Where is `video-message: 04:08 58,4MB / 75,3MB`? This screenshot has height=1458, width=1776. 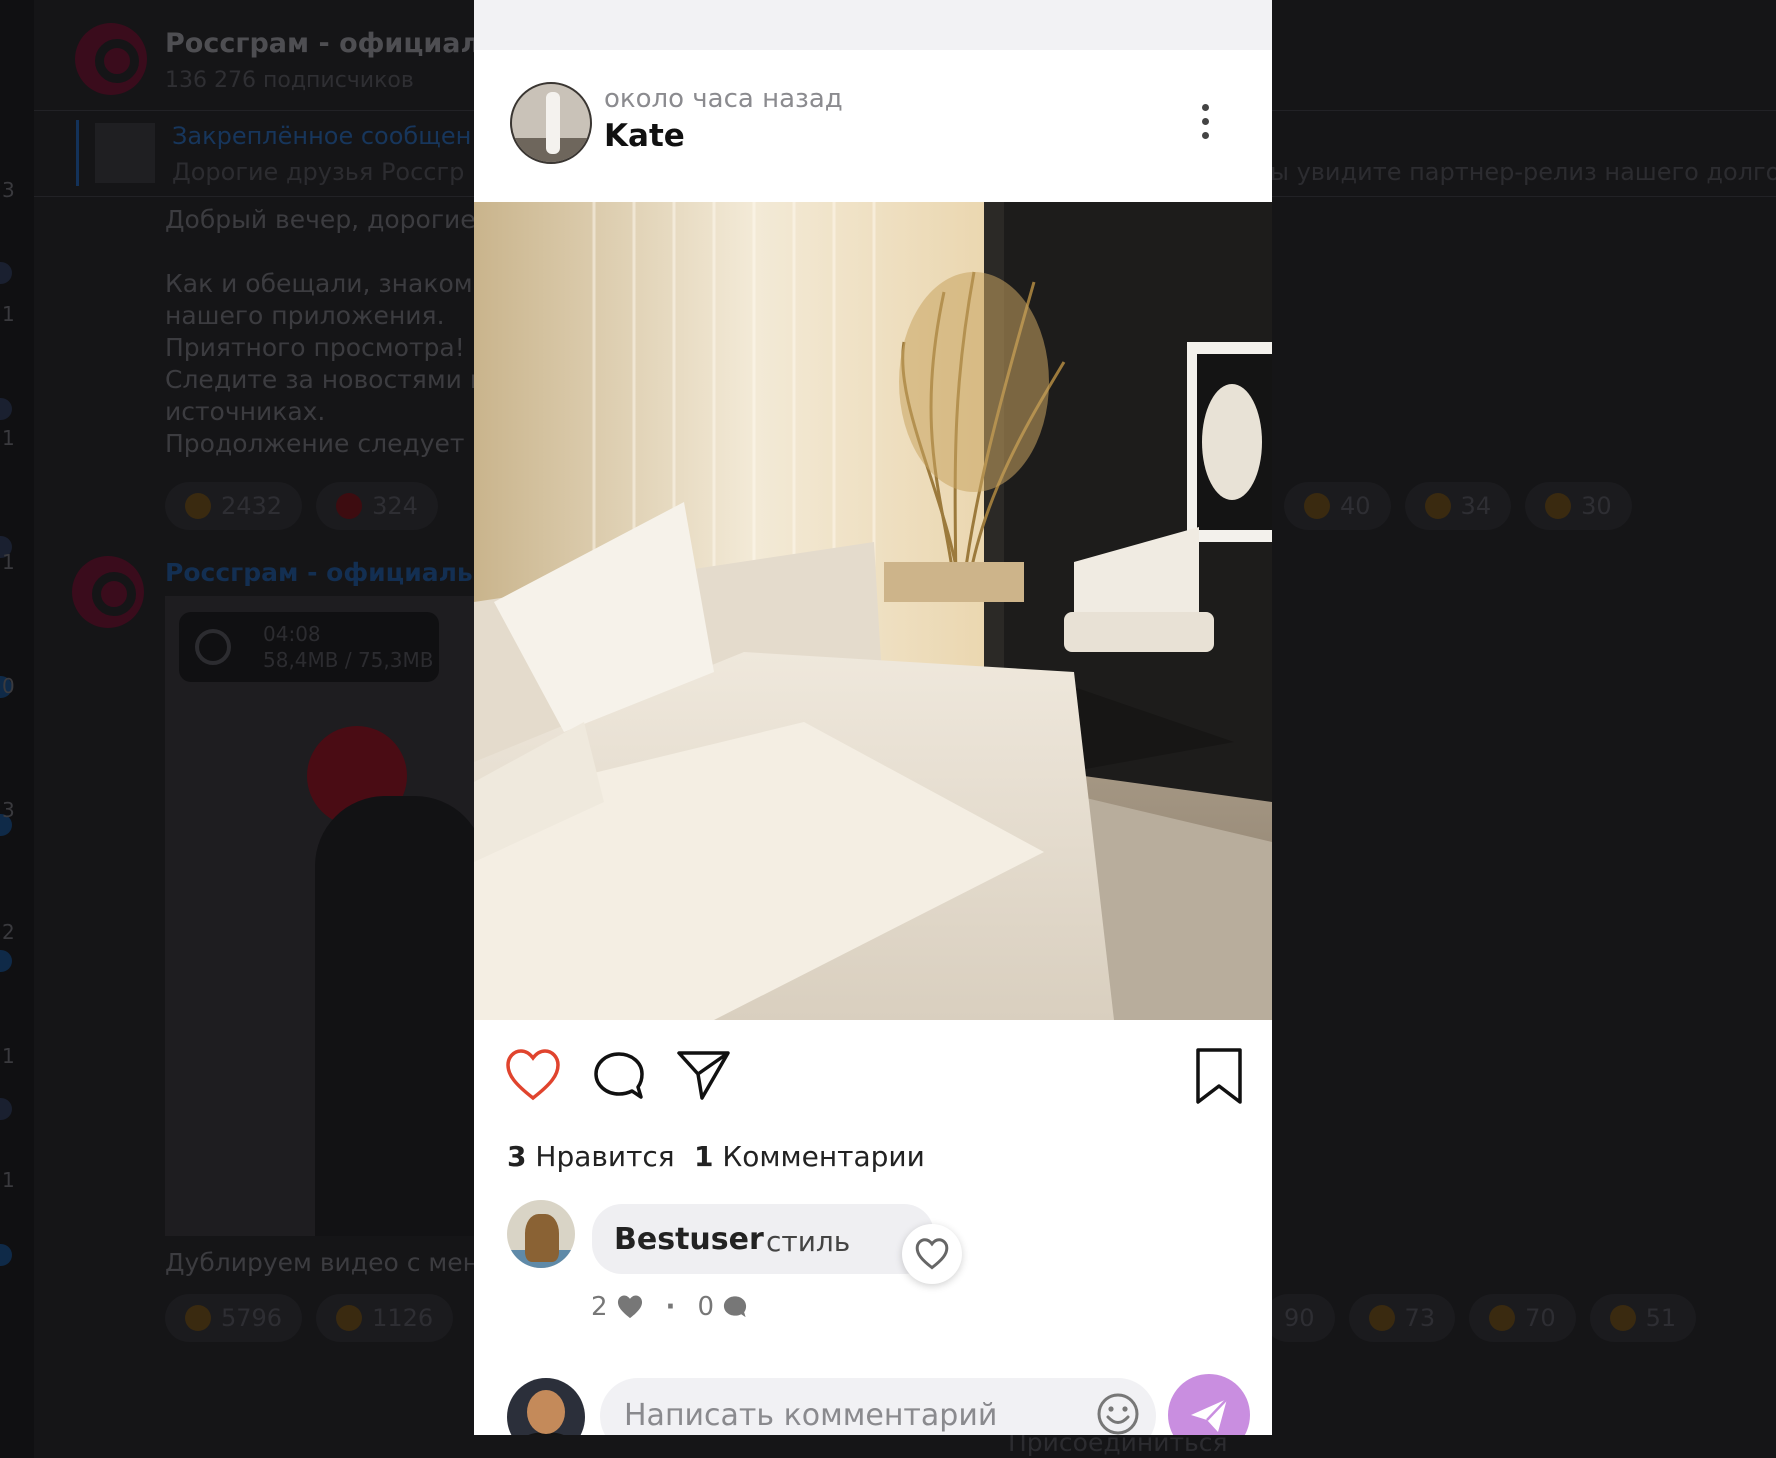 video-message: 04:08 58,4MB / 75,3MB is located at coordinates (320, 916).